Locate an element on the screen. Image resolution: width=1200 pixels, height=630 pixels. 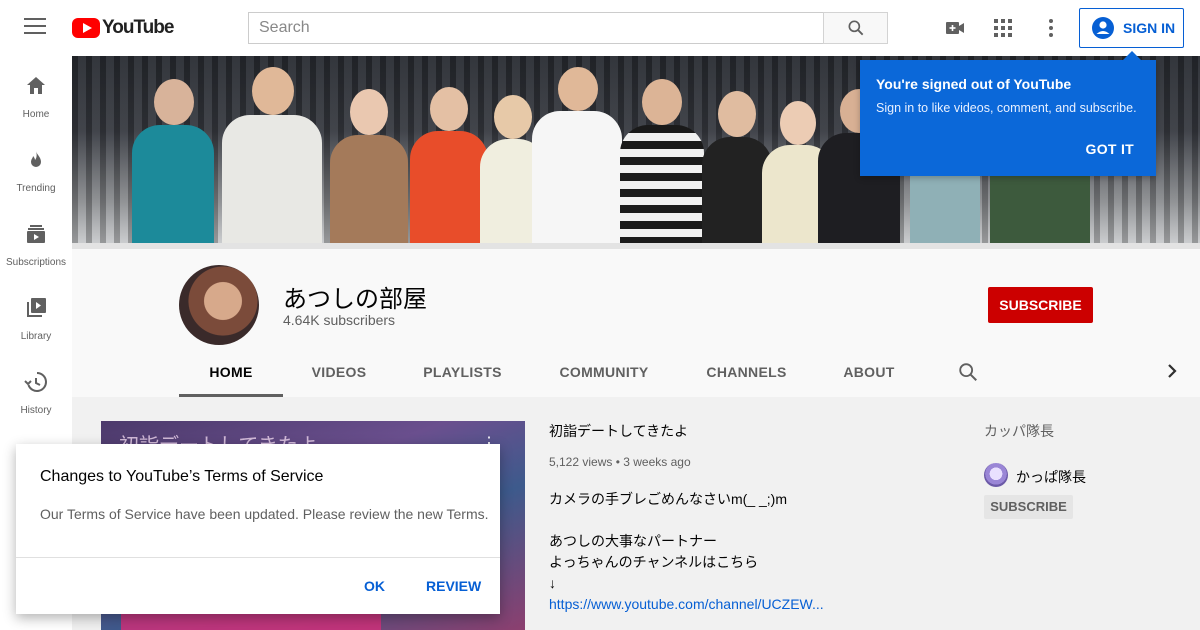
history-icon is located at coordinates (35, 382).